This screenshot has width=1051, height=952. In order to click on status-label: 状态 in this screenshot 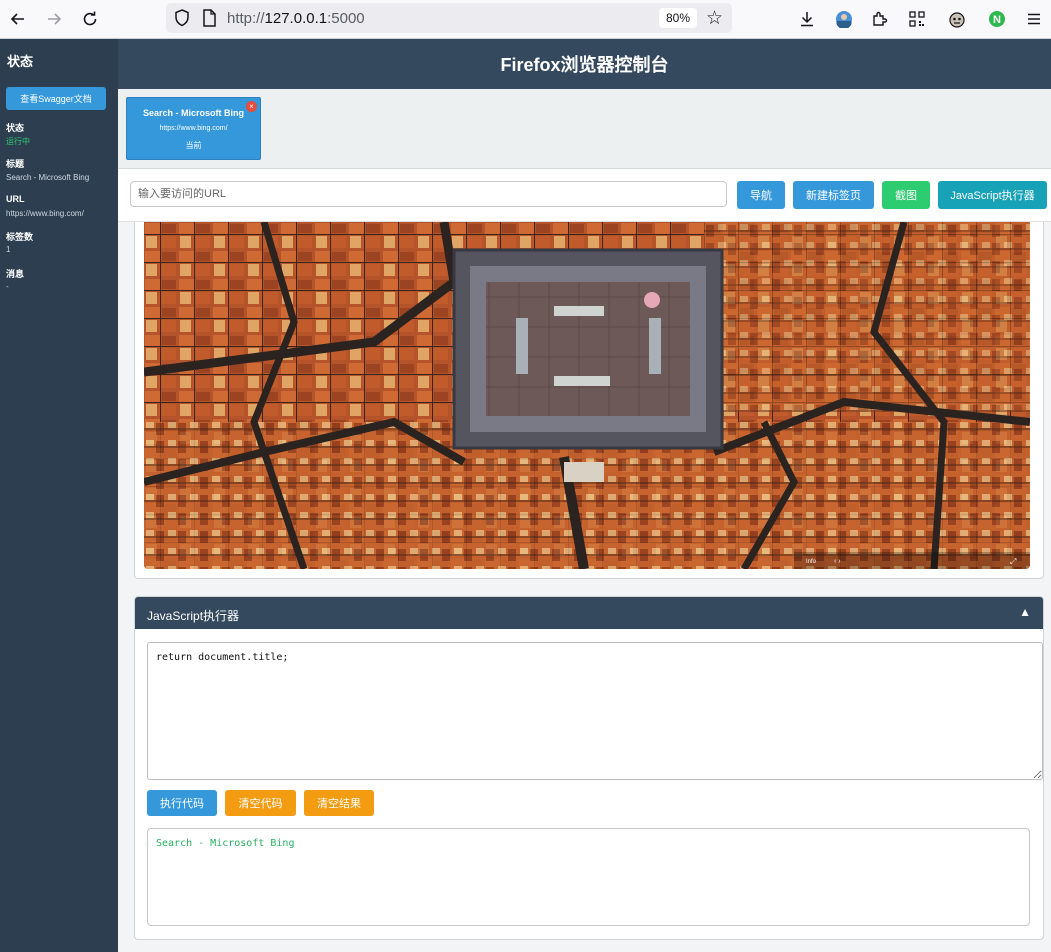, I will do `click(15, 128)`.